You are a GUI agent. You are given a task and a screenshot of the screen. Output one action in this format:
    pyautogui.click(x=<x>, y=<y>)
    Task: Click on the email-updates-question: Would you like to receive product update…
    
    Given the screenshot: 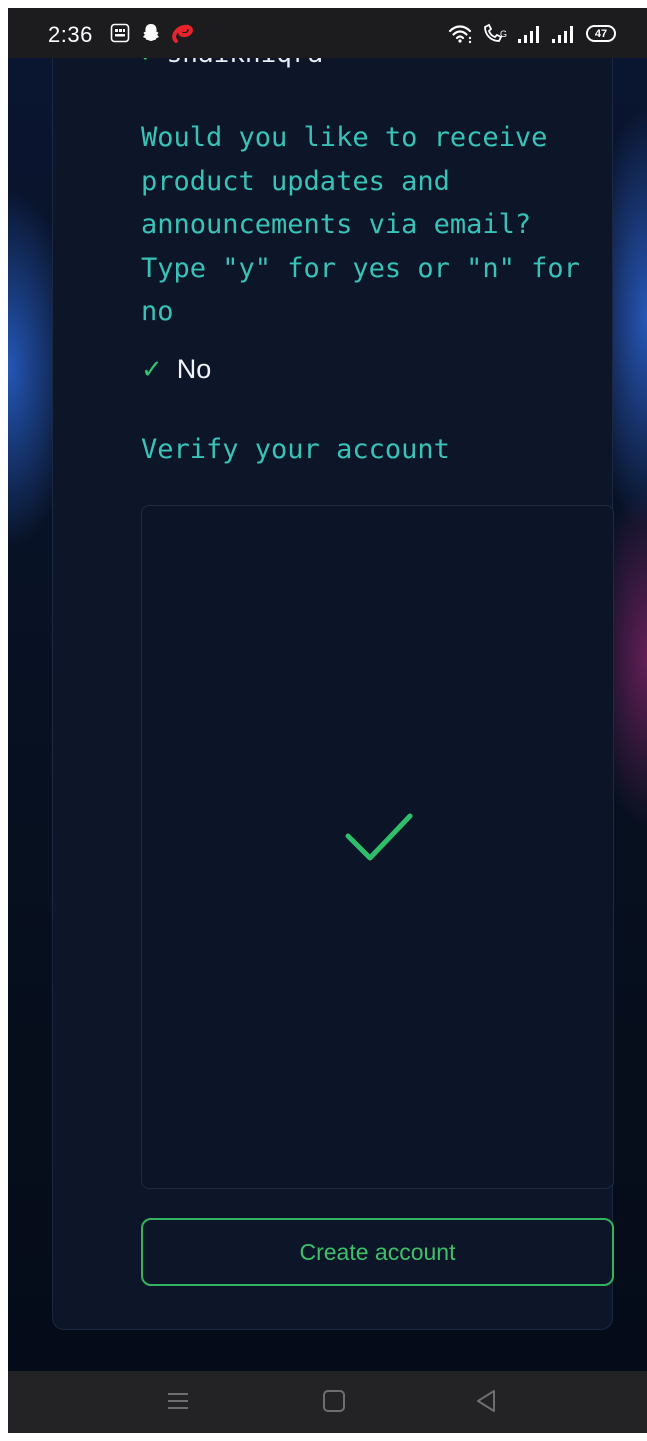 What is the action you would take?
    pyautogui.click(x=360, y=224)
    